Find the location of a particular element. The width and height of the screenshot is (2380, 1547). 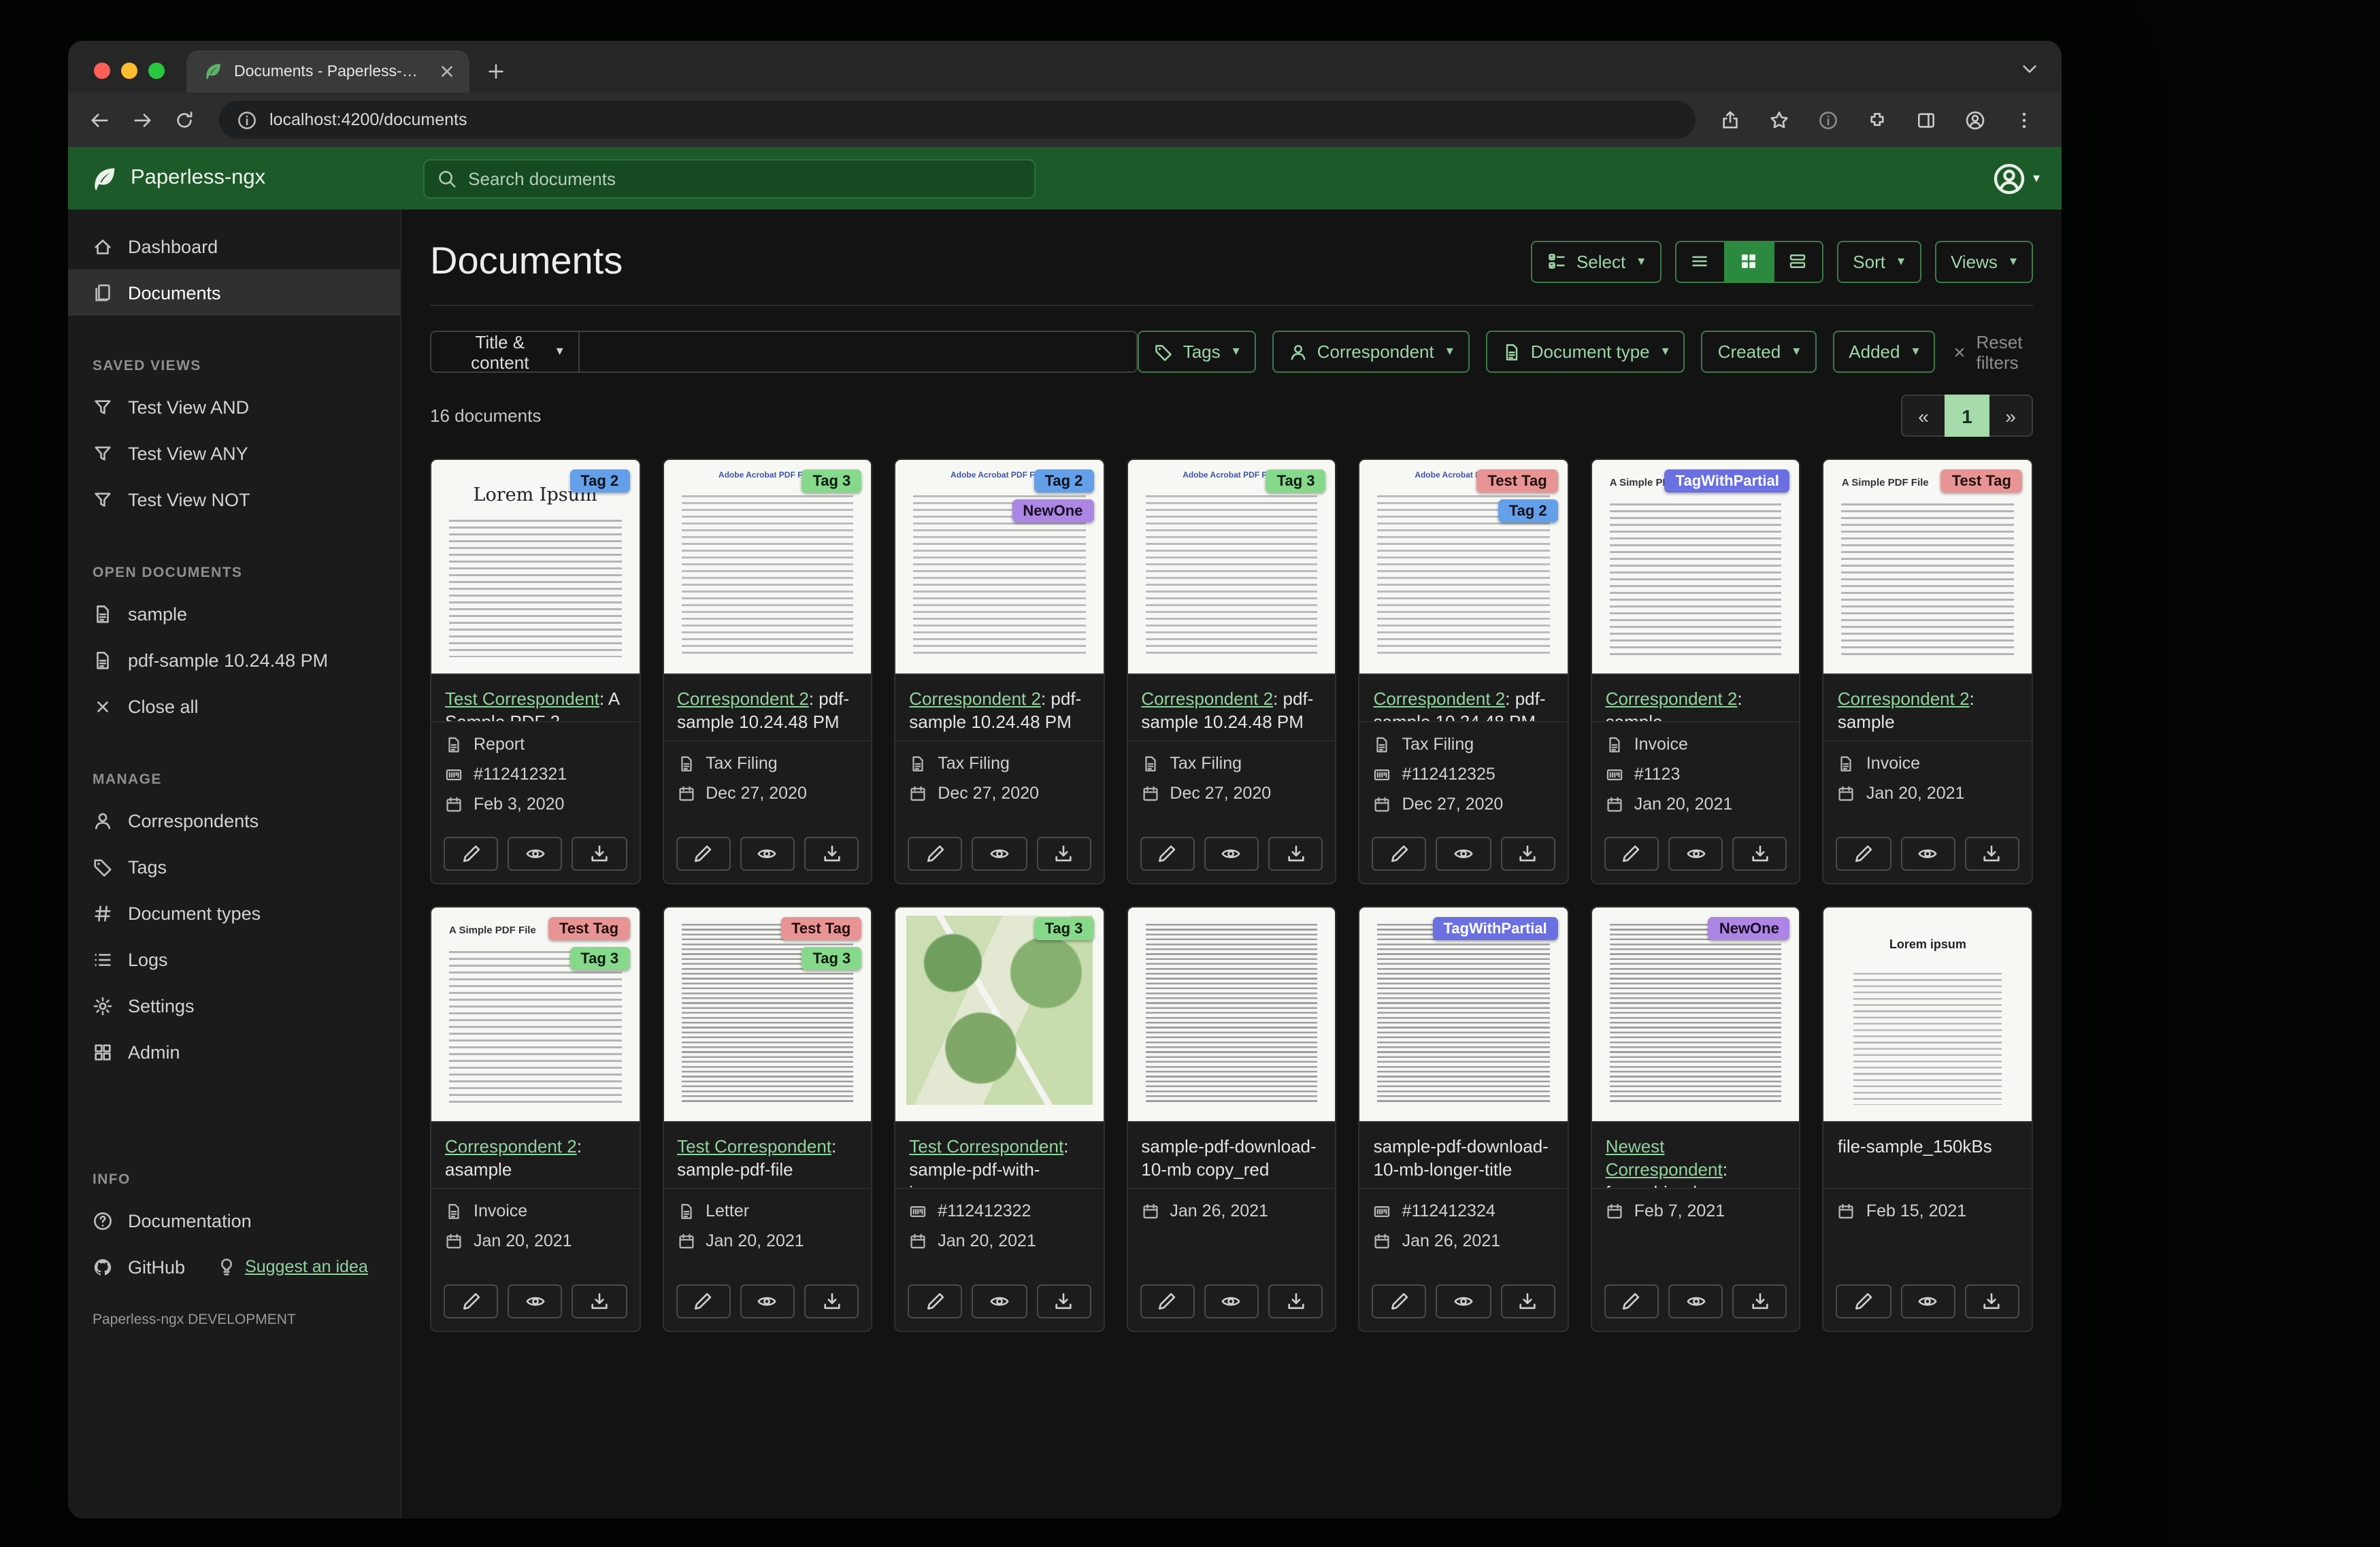

user-menu: ▾ is located at coordinates (2016, 178).